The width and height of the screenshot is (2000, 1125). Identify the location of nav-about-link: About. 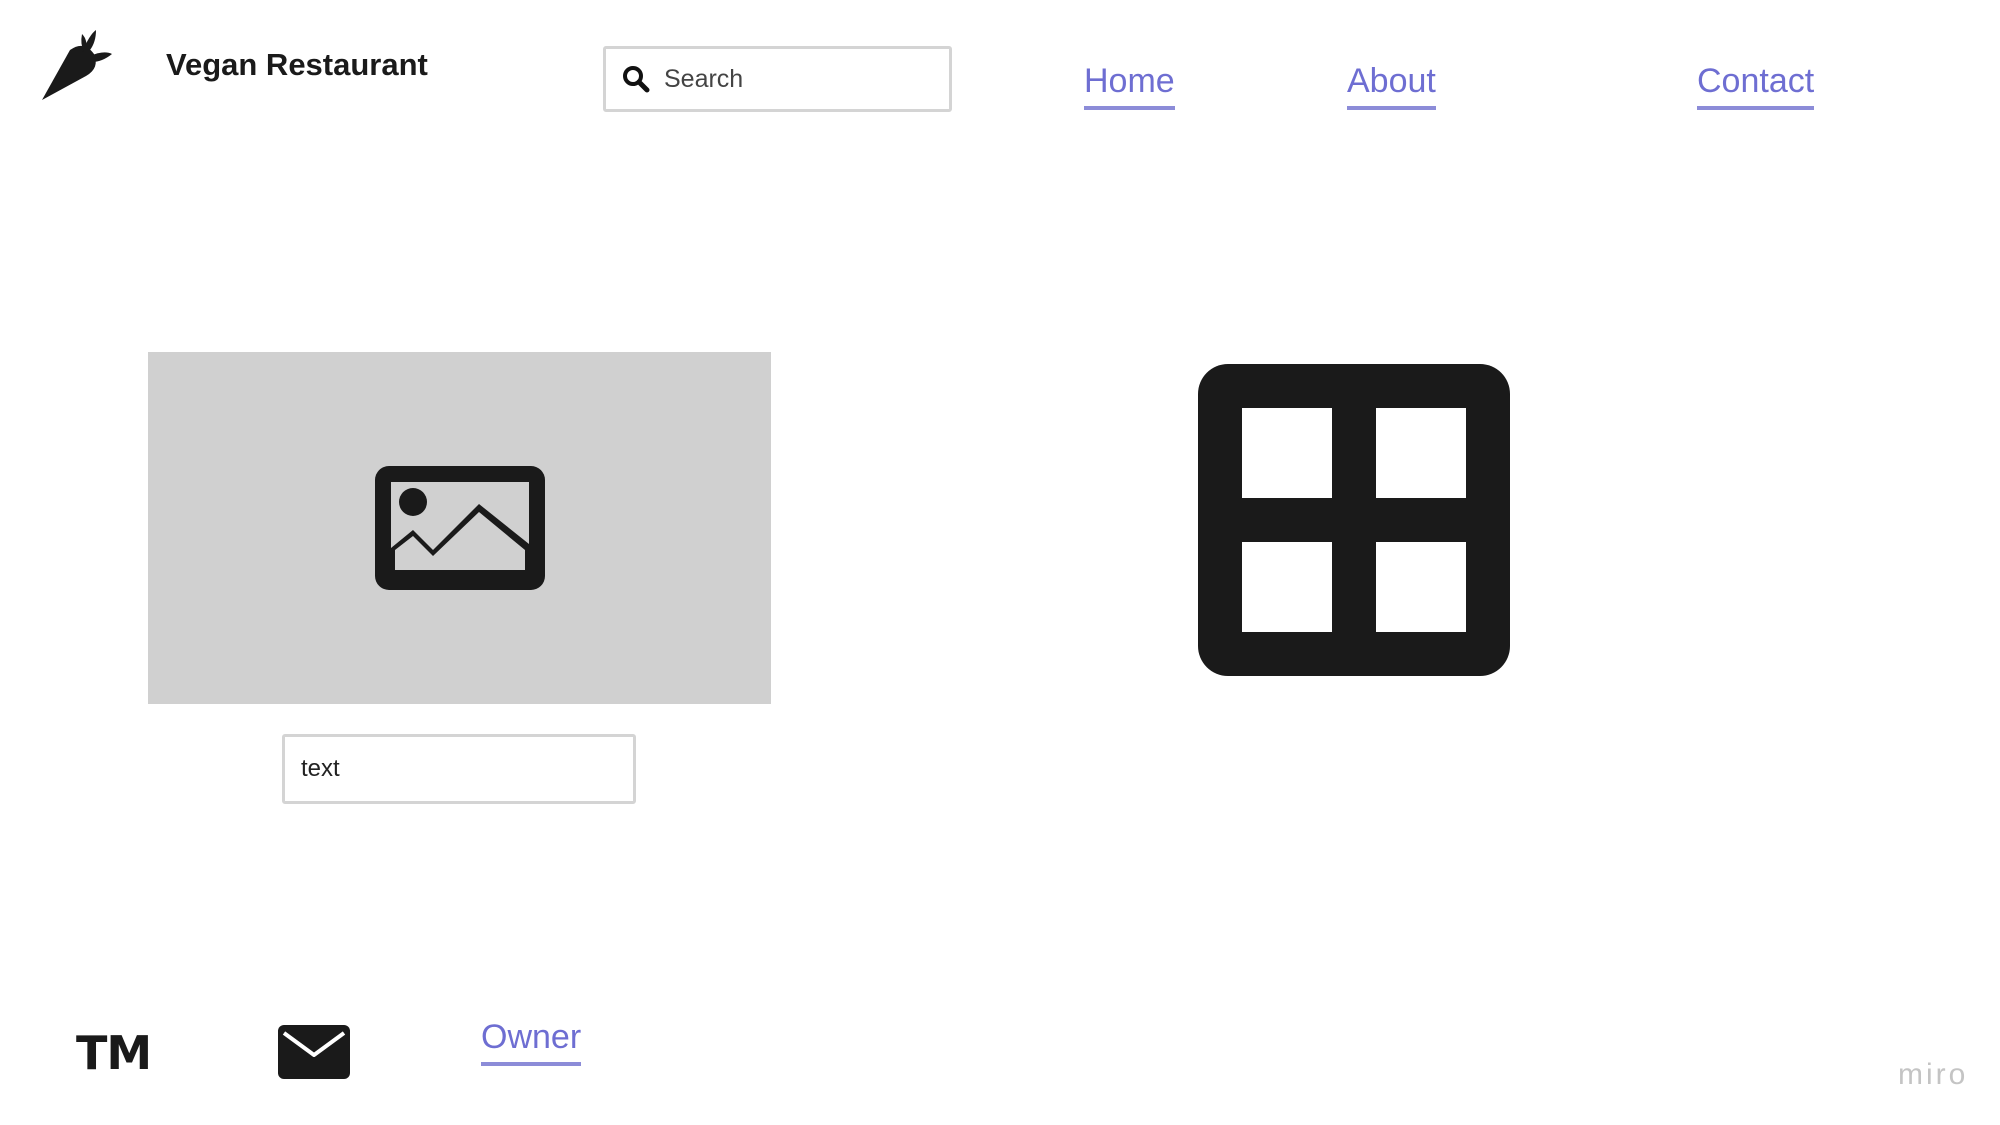
(1391, 86).